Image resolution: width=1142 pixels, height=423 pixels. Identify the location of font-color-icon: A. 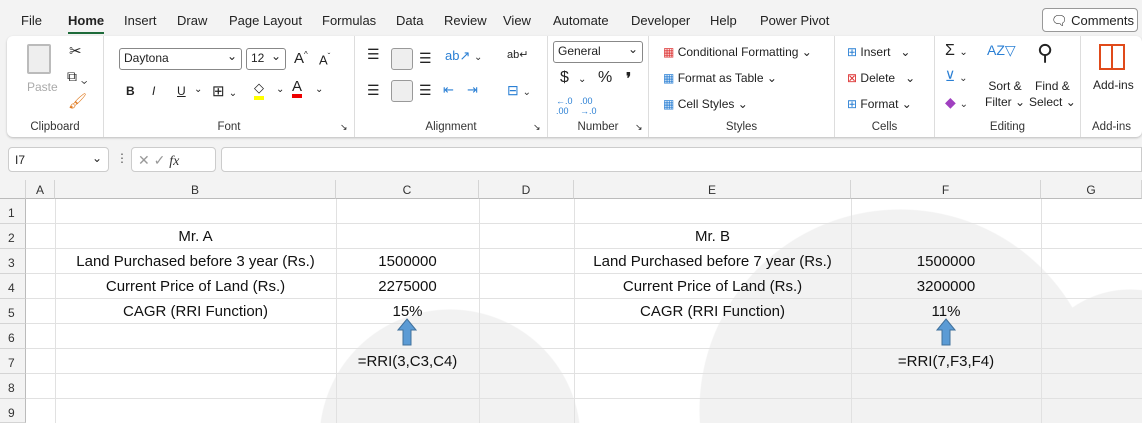
(297, 88).